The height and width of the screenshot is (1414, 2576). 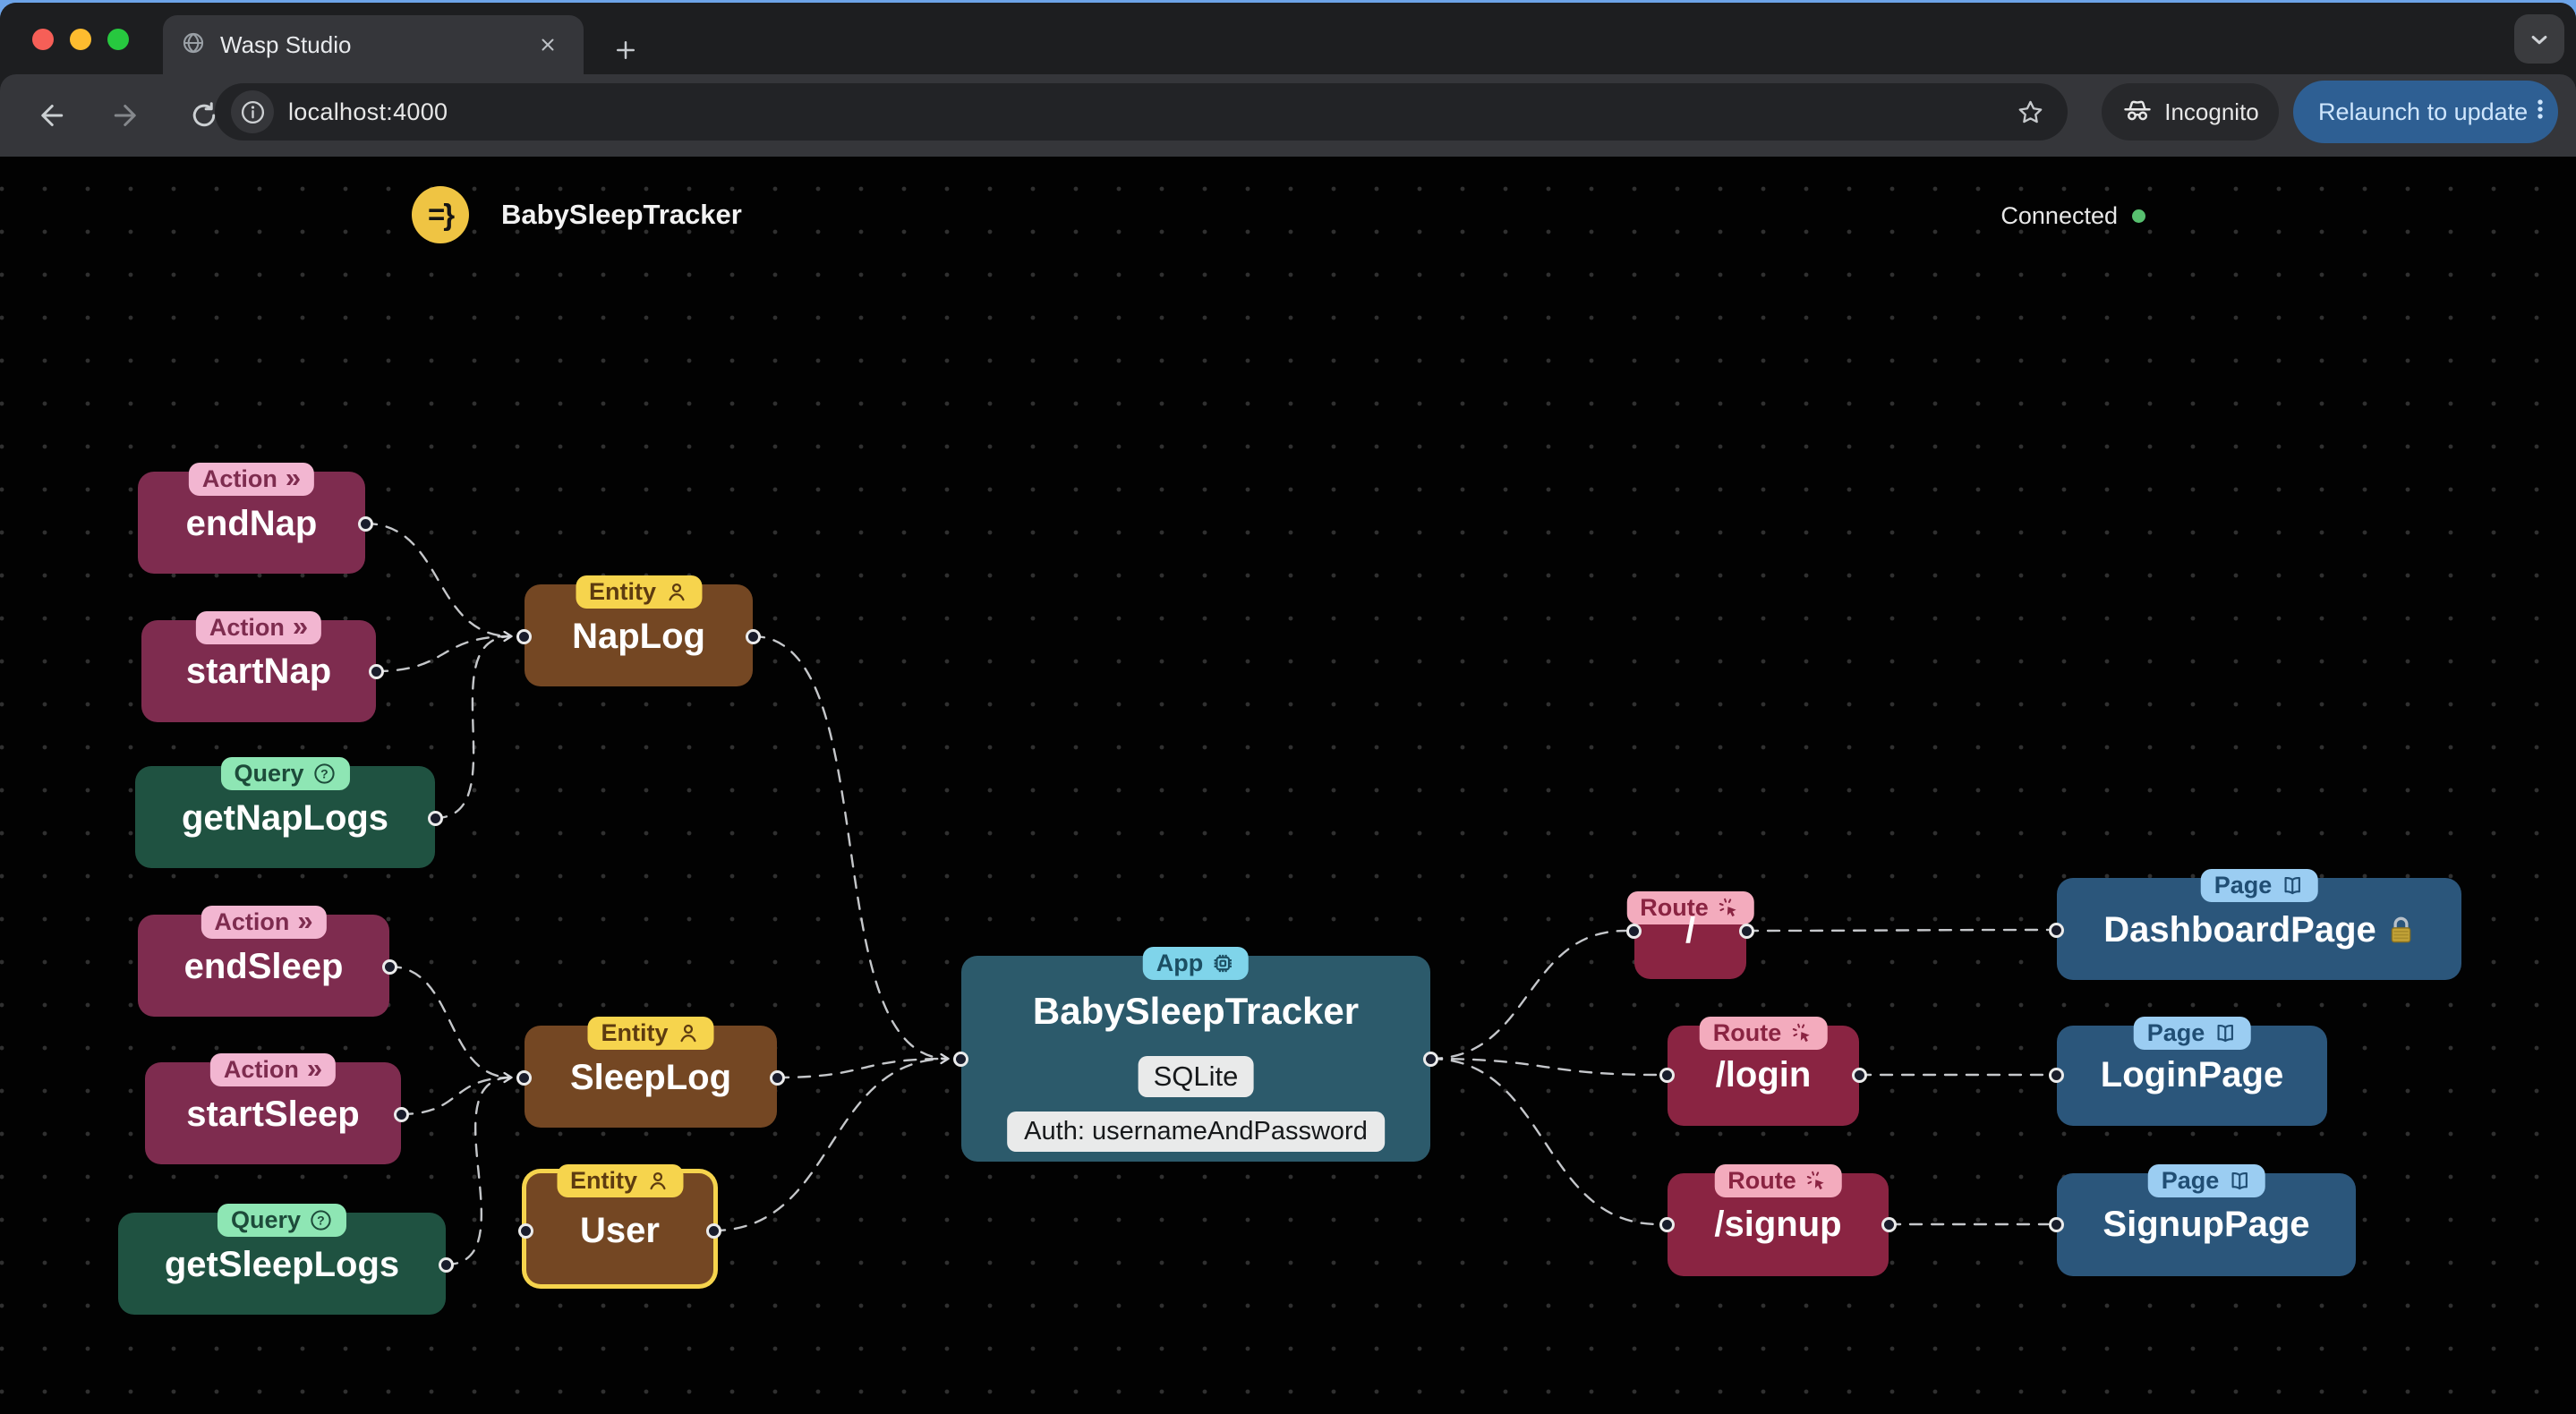 What do you see at coordinates (1889, 1224) in the screenshot?
I see `handle-route-signup-right` at bounding box center [1889, 1224].